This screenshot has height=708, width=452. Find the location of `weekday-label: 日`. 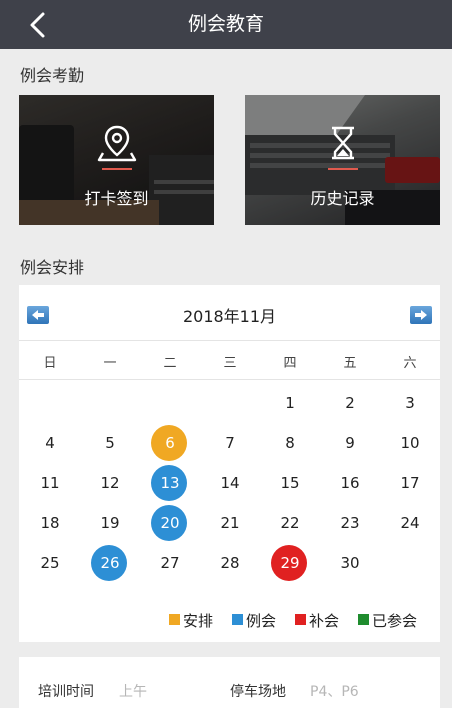

weekday-label: 日 is located at coordinates (50, 363).